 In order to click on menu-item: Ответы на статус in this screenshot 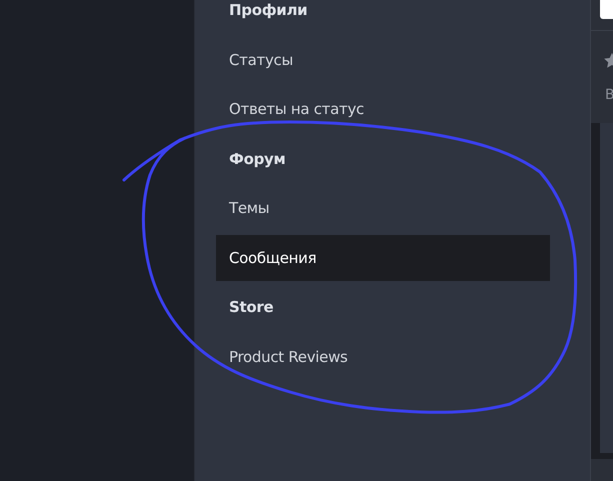, I will do `click(383, 109)`.